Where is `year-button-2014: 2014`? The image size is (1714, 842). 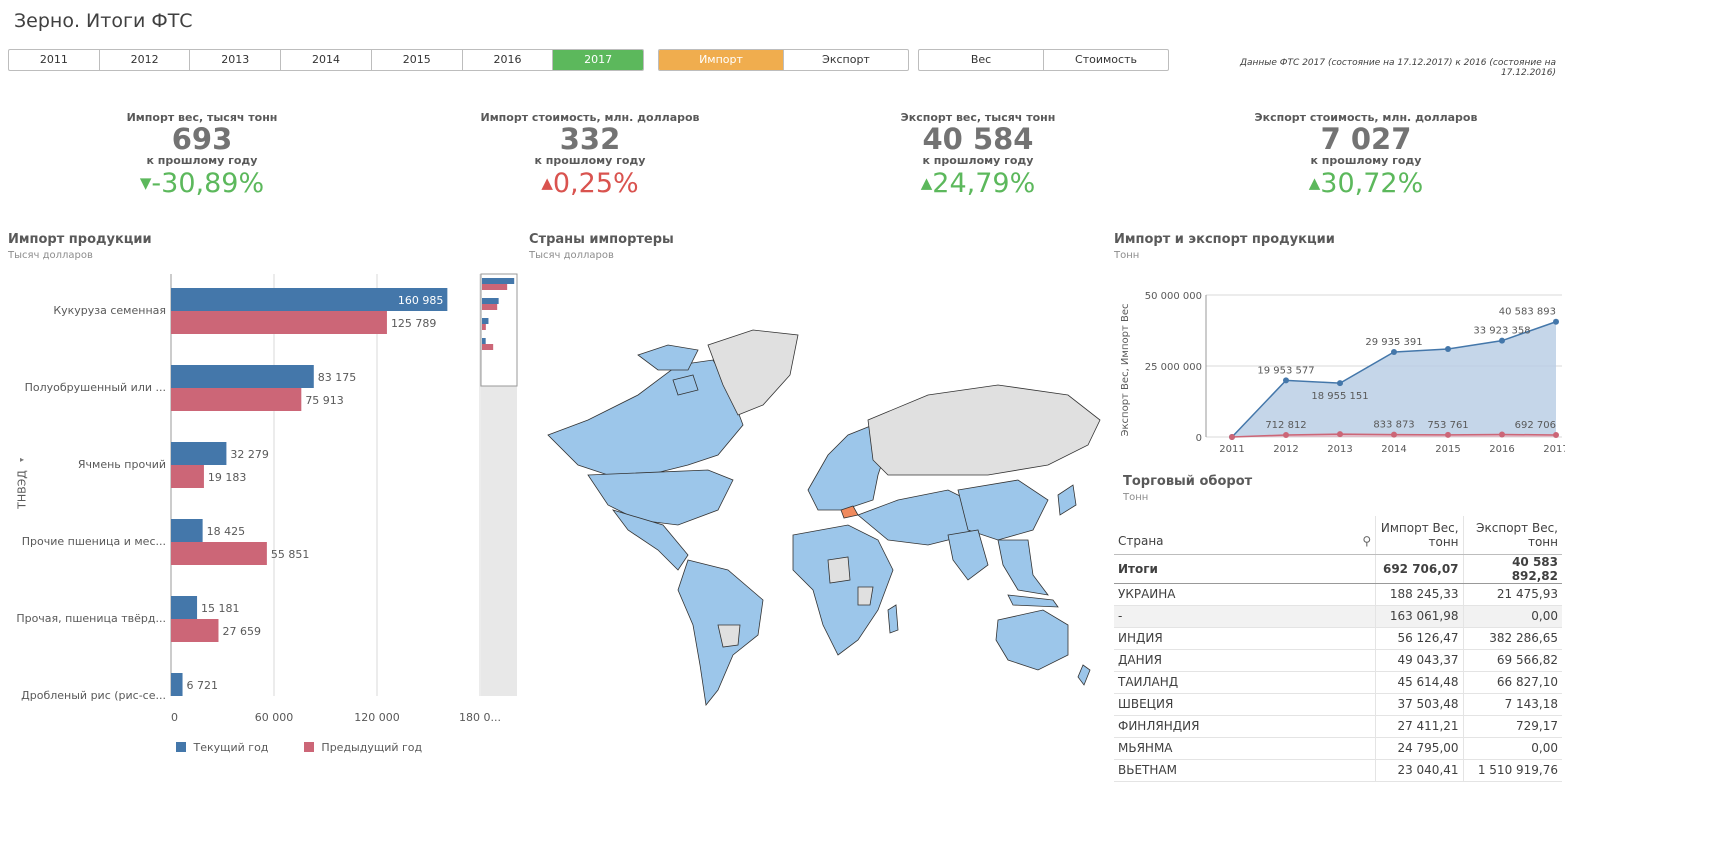 year-button-2014: 2014 is located at coordinates (326, 60).